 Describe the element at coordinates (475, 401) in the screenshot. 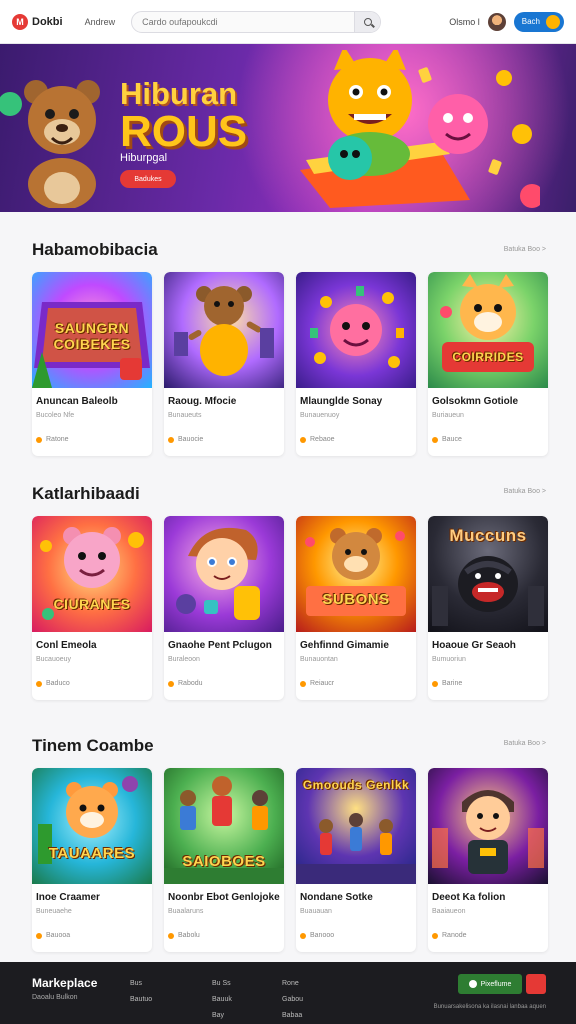

I see `game-title: Golsokmn Gotiole` at that location.